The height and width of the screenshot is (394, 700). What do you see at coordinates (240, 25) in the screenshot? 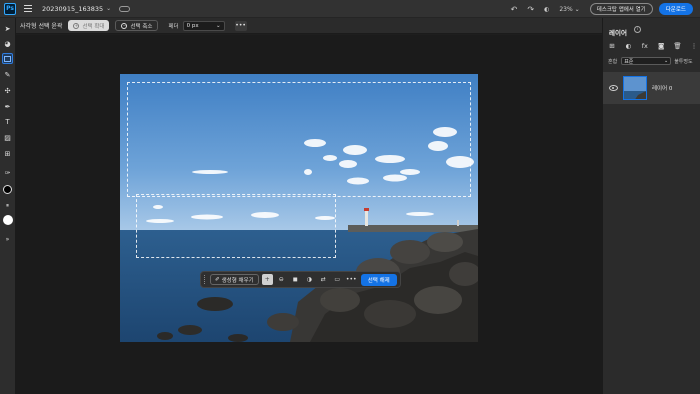
I see `more-options-button: •••` at bounding box center [240, 25].